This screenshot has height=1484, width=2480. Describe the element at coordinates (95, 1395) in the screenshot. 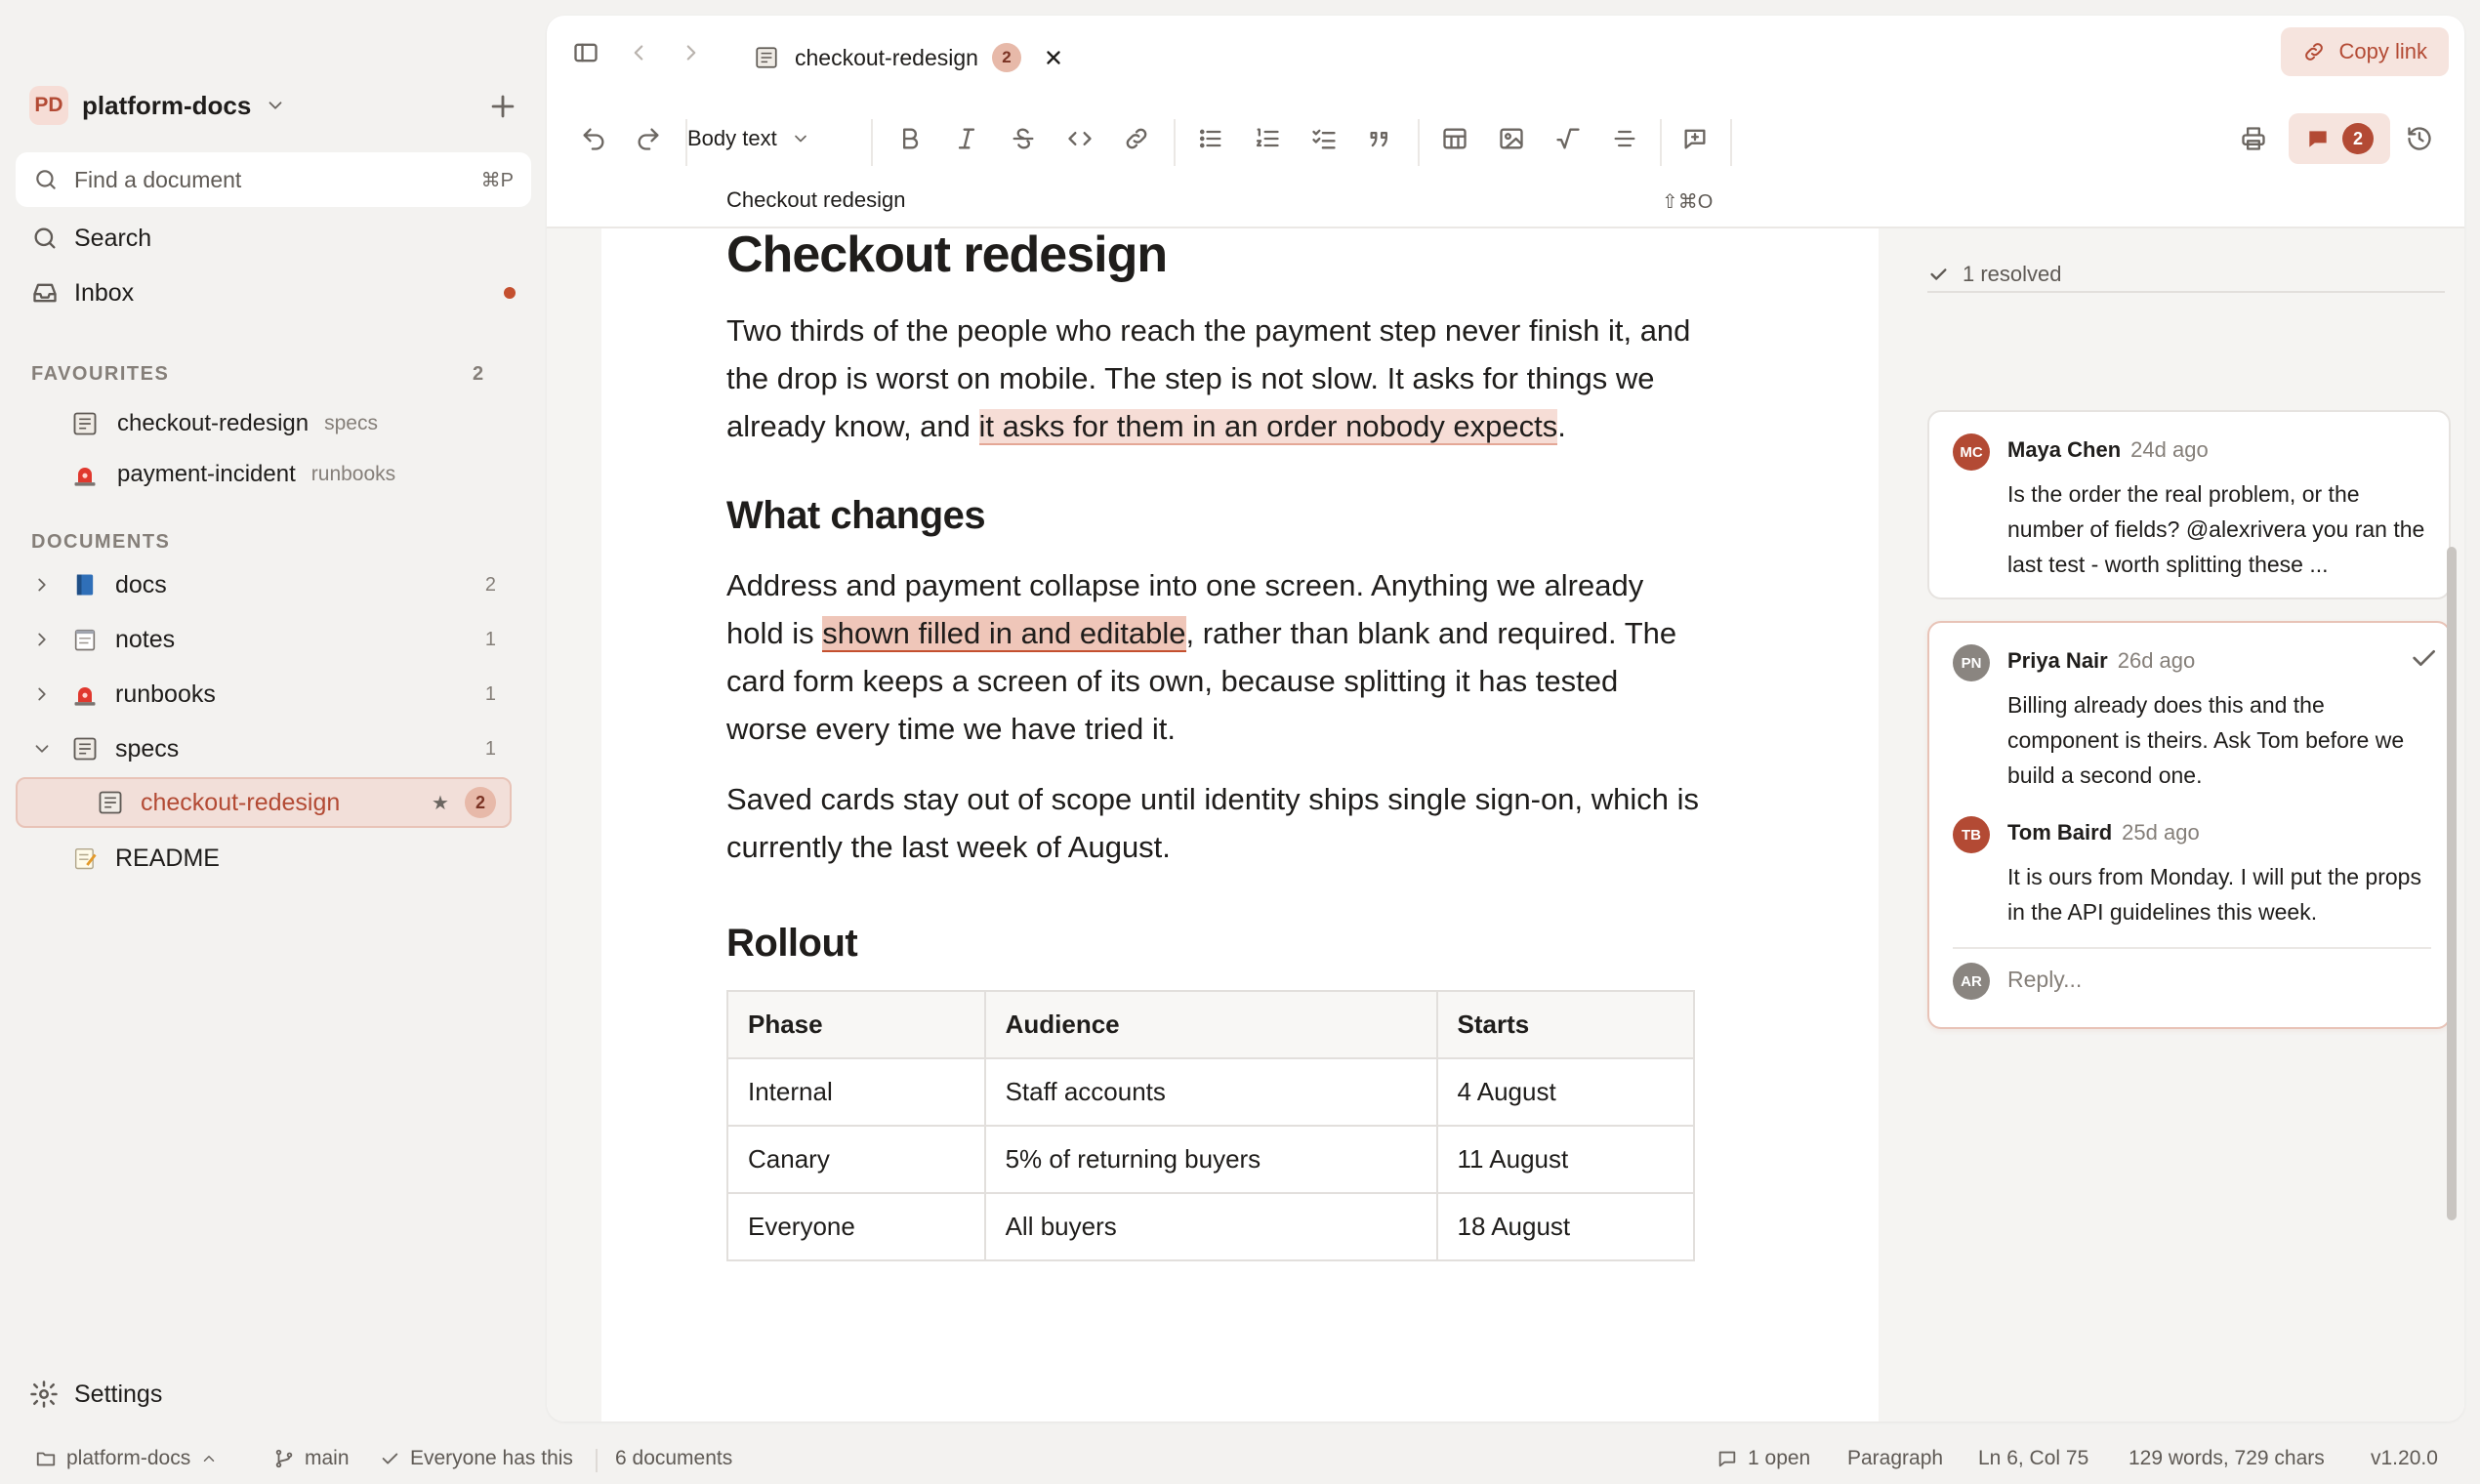

I see `sidebar-settings: Settings` at that location.